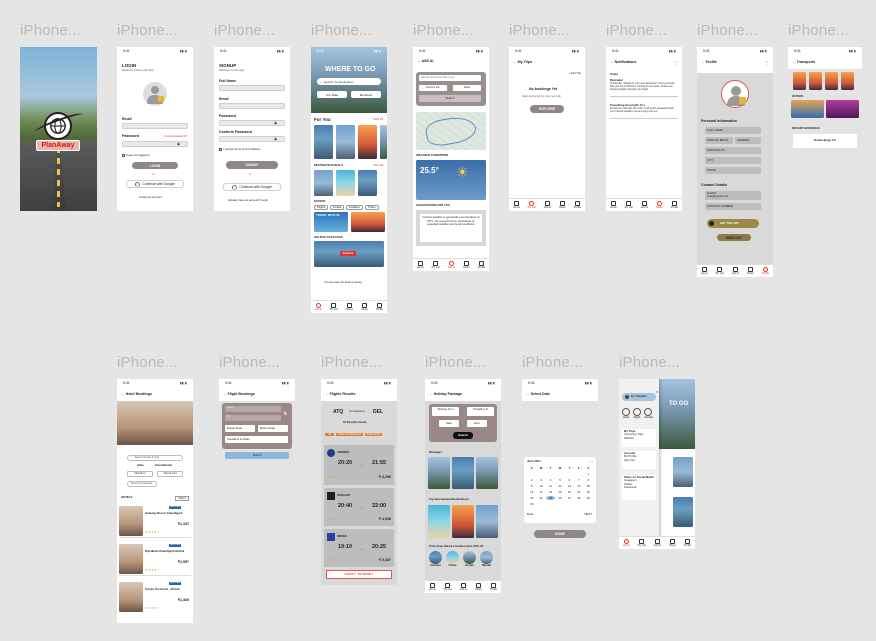 The image size is (876, 641). I want to click on forgot-password-link: Forgot password?, so click(176, 136).